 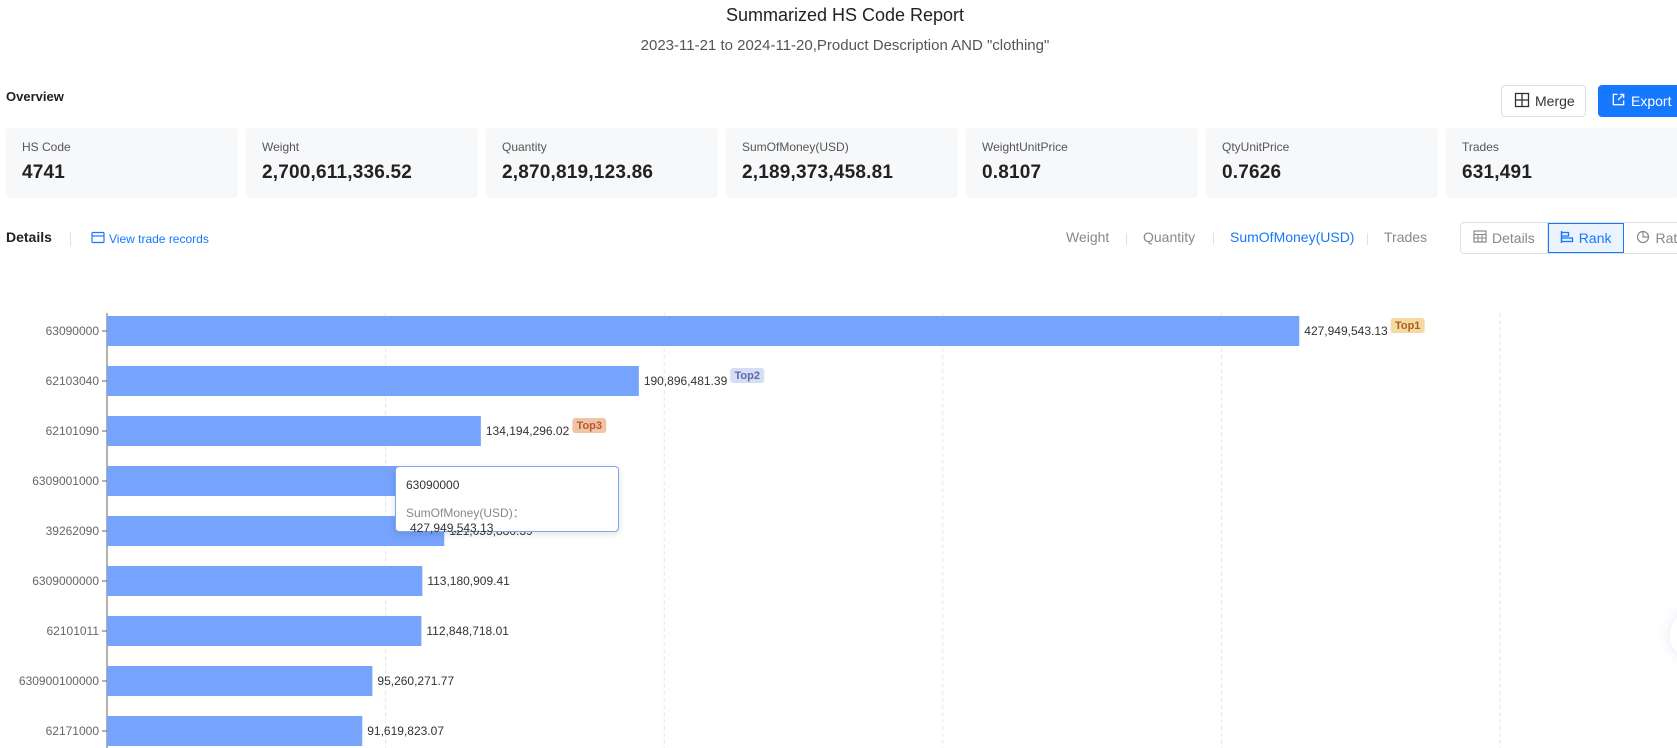 What do you see at coordinates (524, 147) in the screenshot?
I see `card-label: Quantity` at bounding box center [524, 147].